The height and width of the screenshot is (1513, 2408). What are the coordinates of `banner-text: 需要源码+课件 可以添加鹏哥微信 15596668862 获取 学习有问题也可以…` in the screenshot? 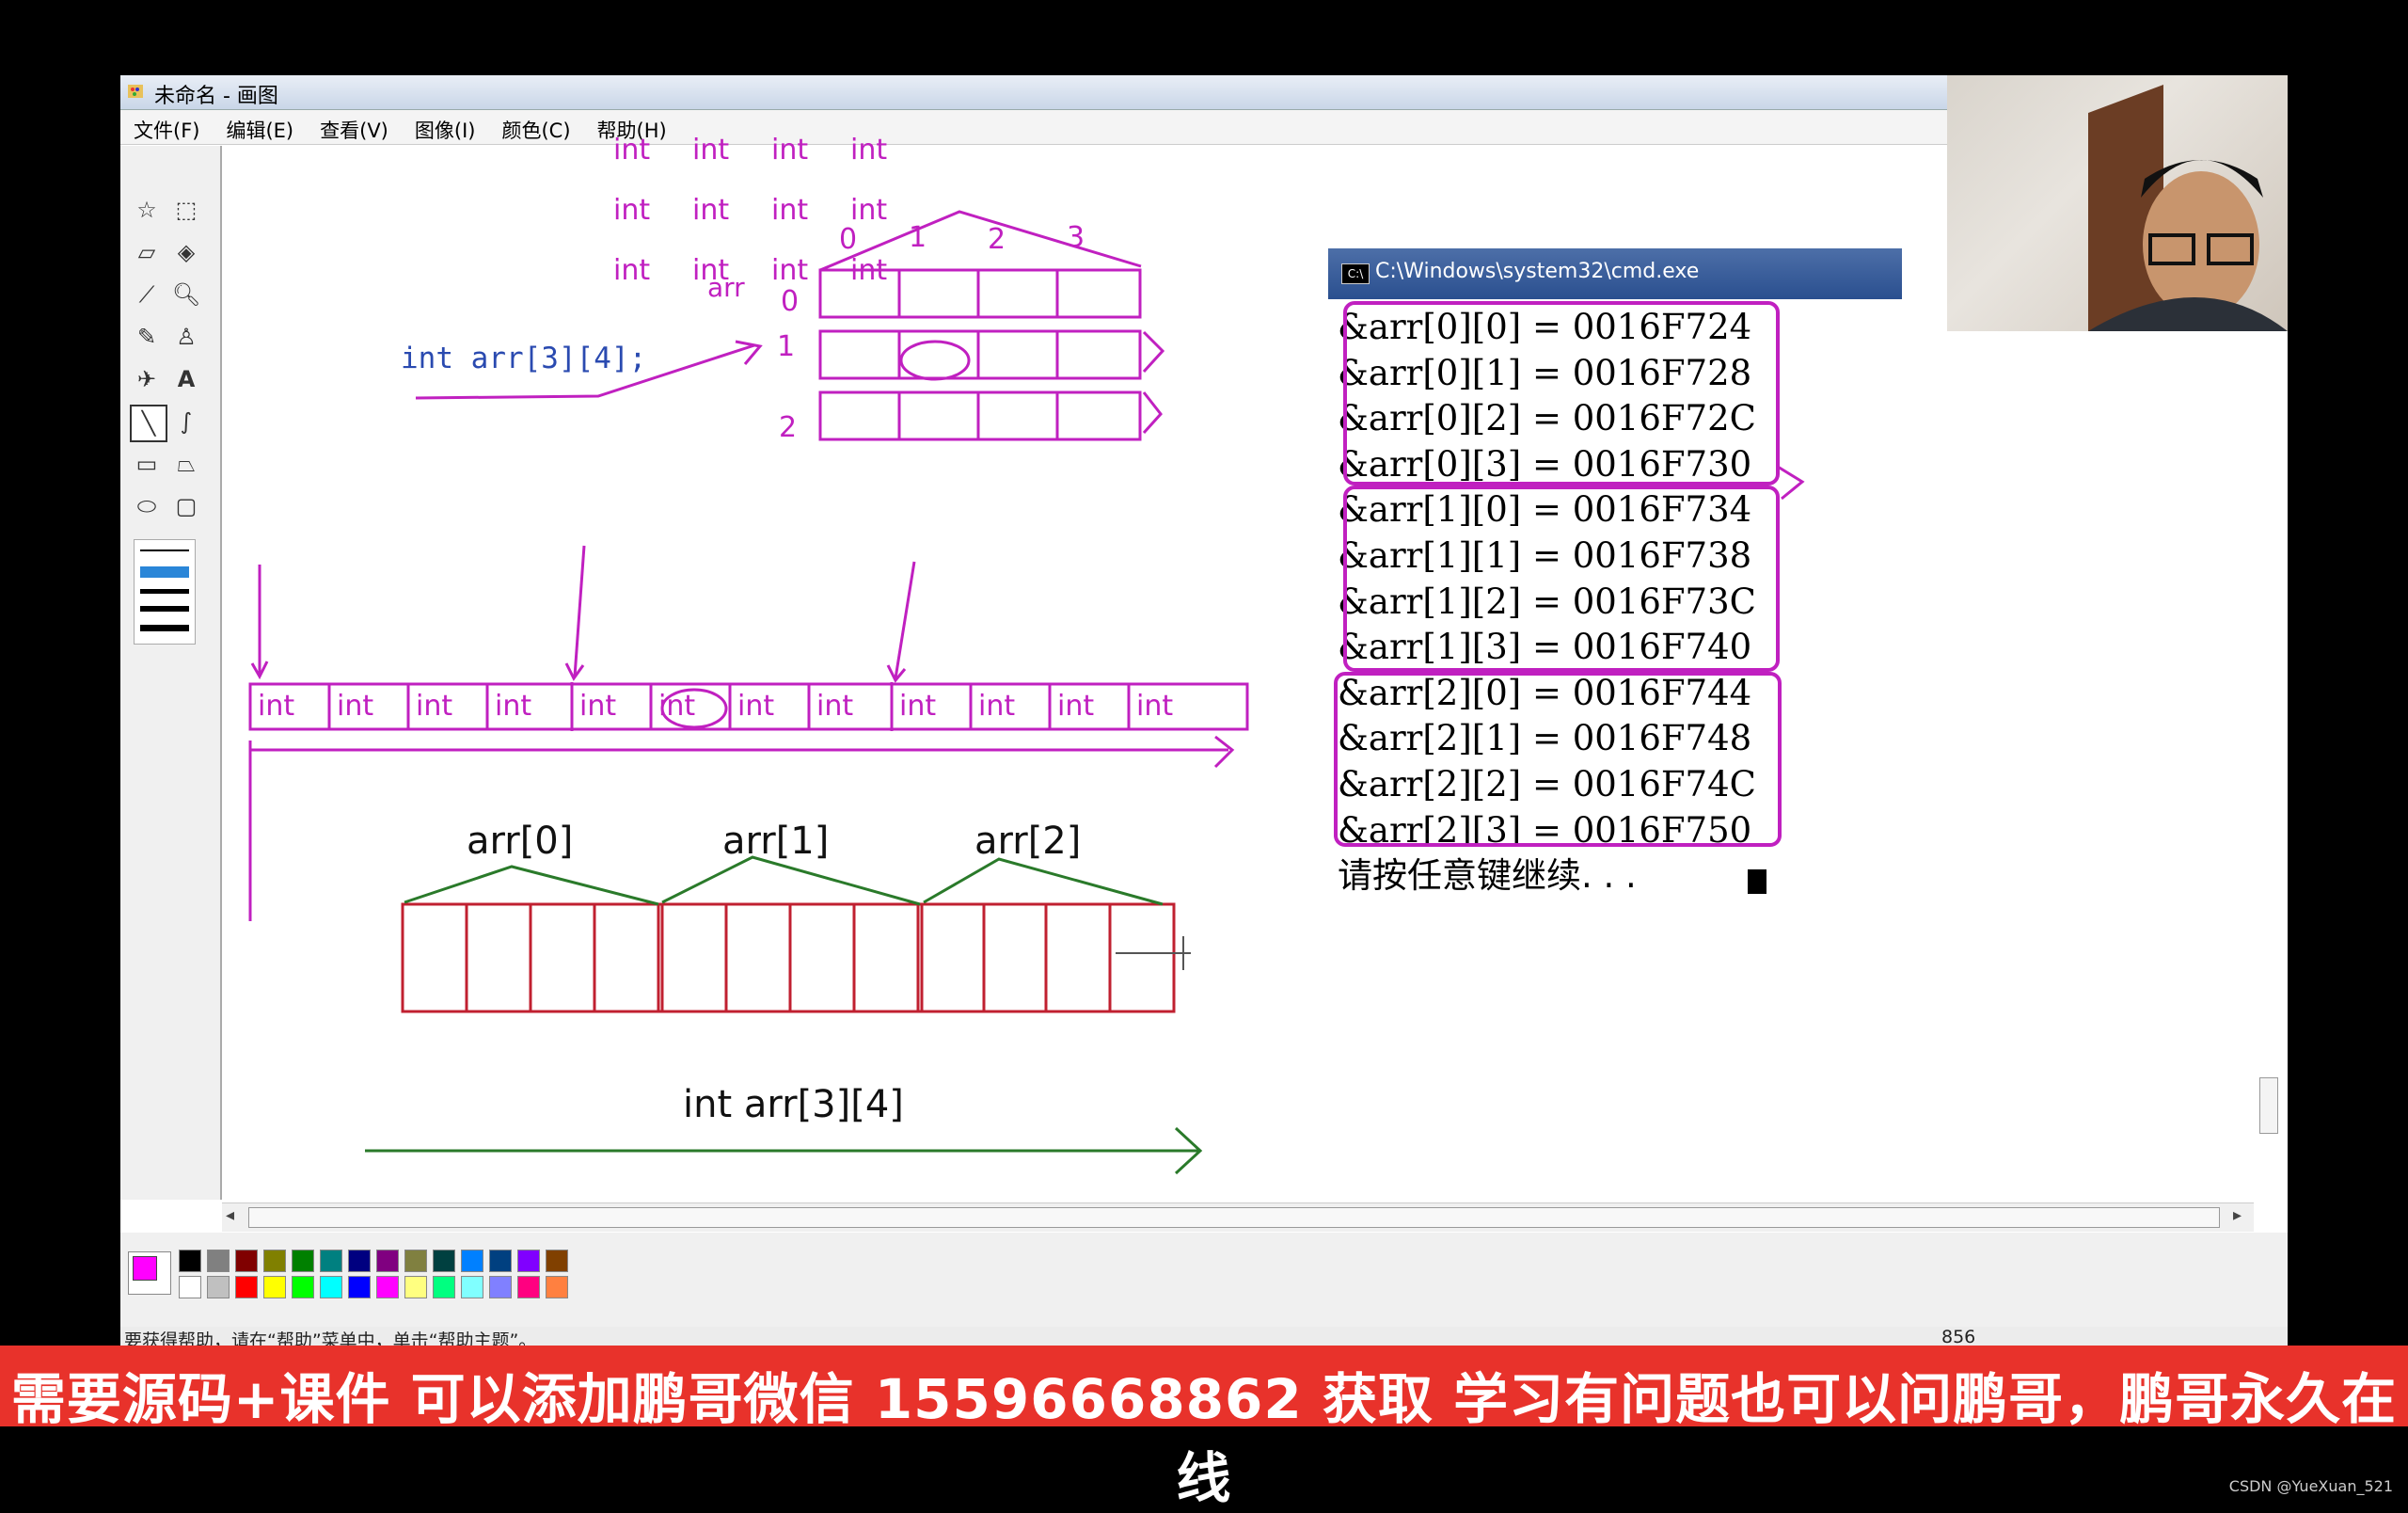 It's located at (1204, 1438).